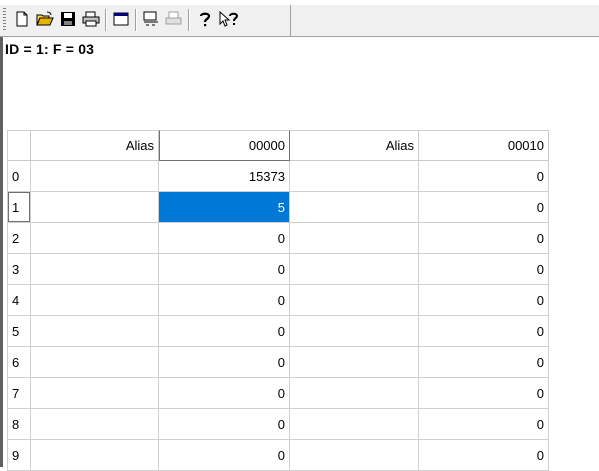  Describe the element at coordinates (224, 176) in the screenshot. I see `value-cell: 15373` at that location.